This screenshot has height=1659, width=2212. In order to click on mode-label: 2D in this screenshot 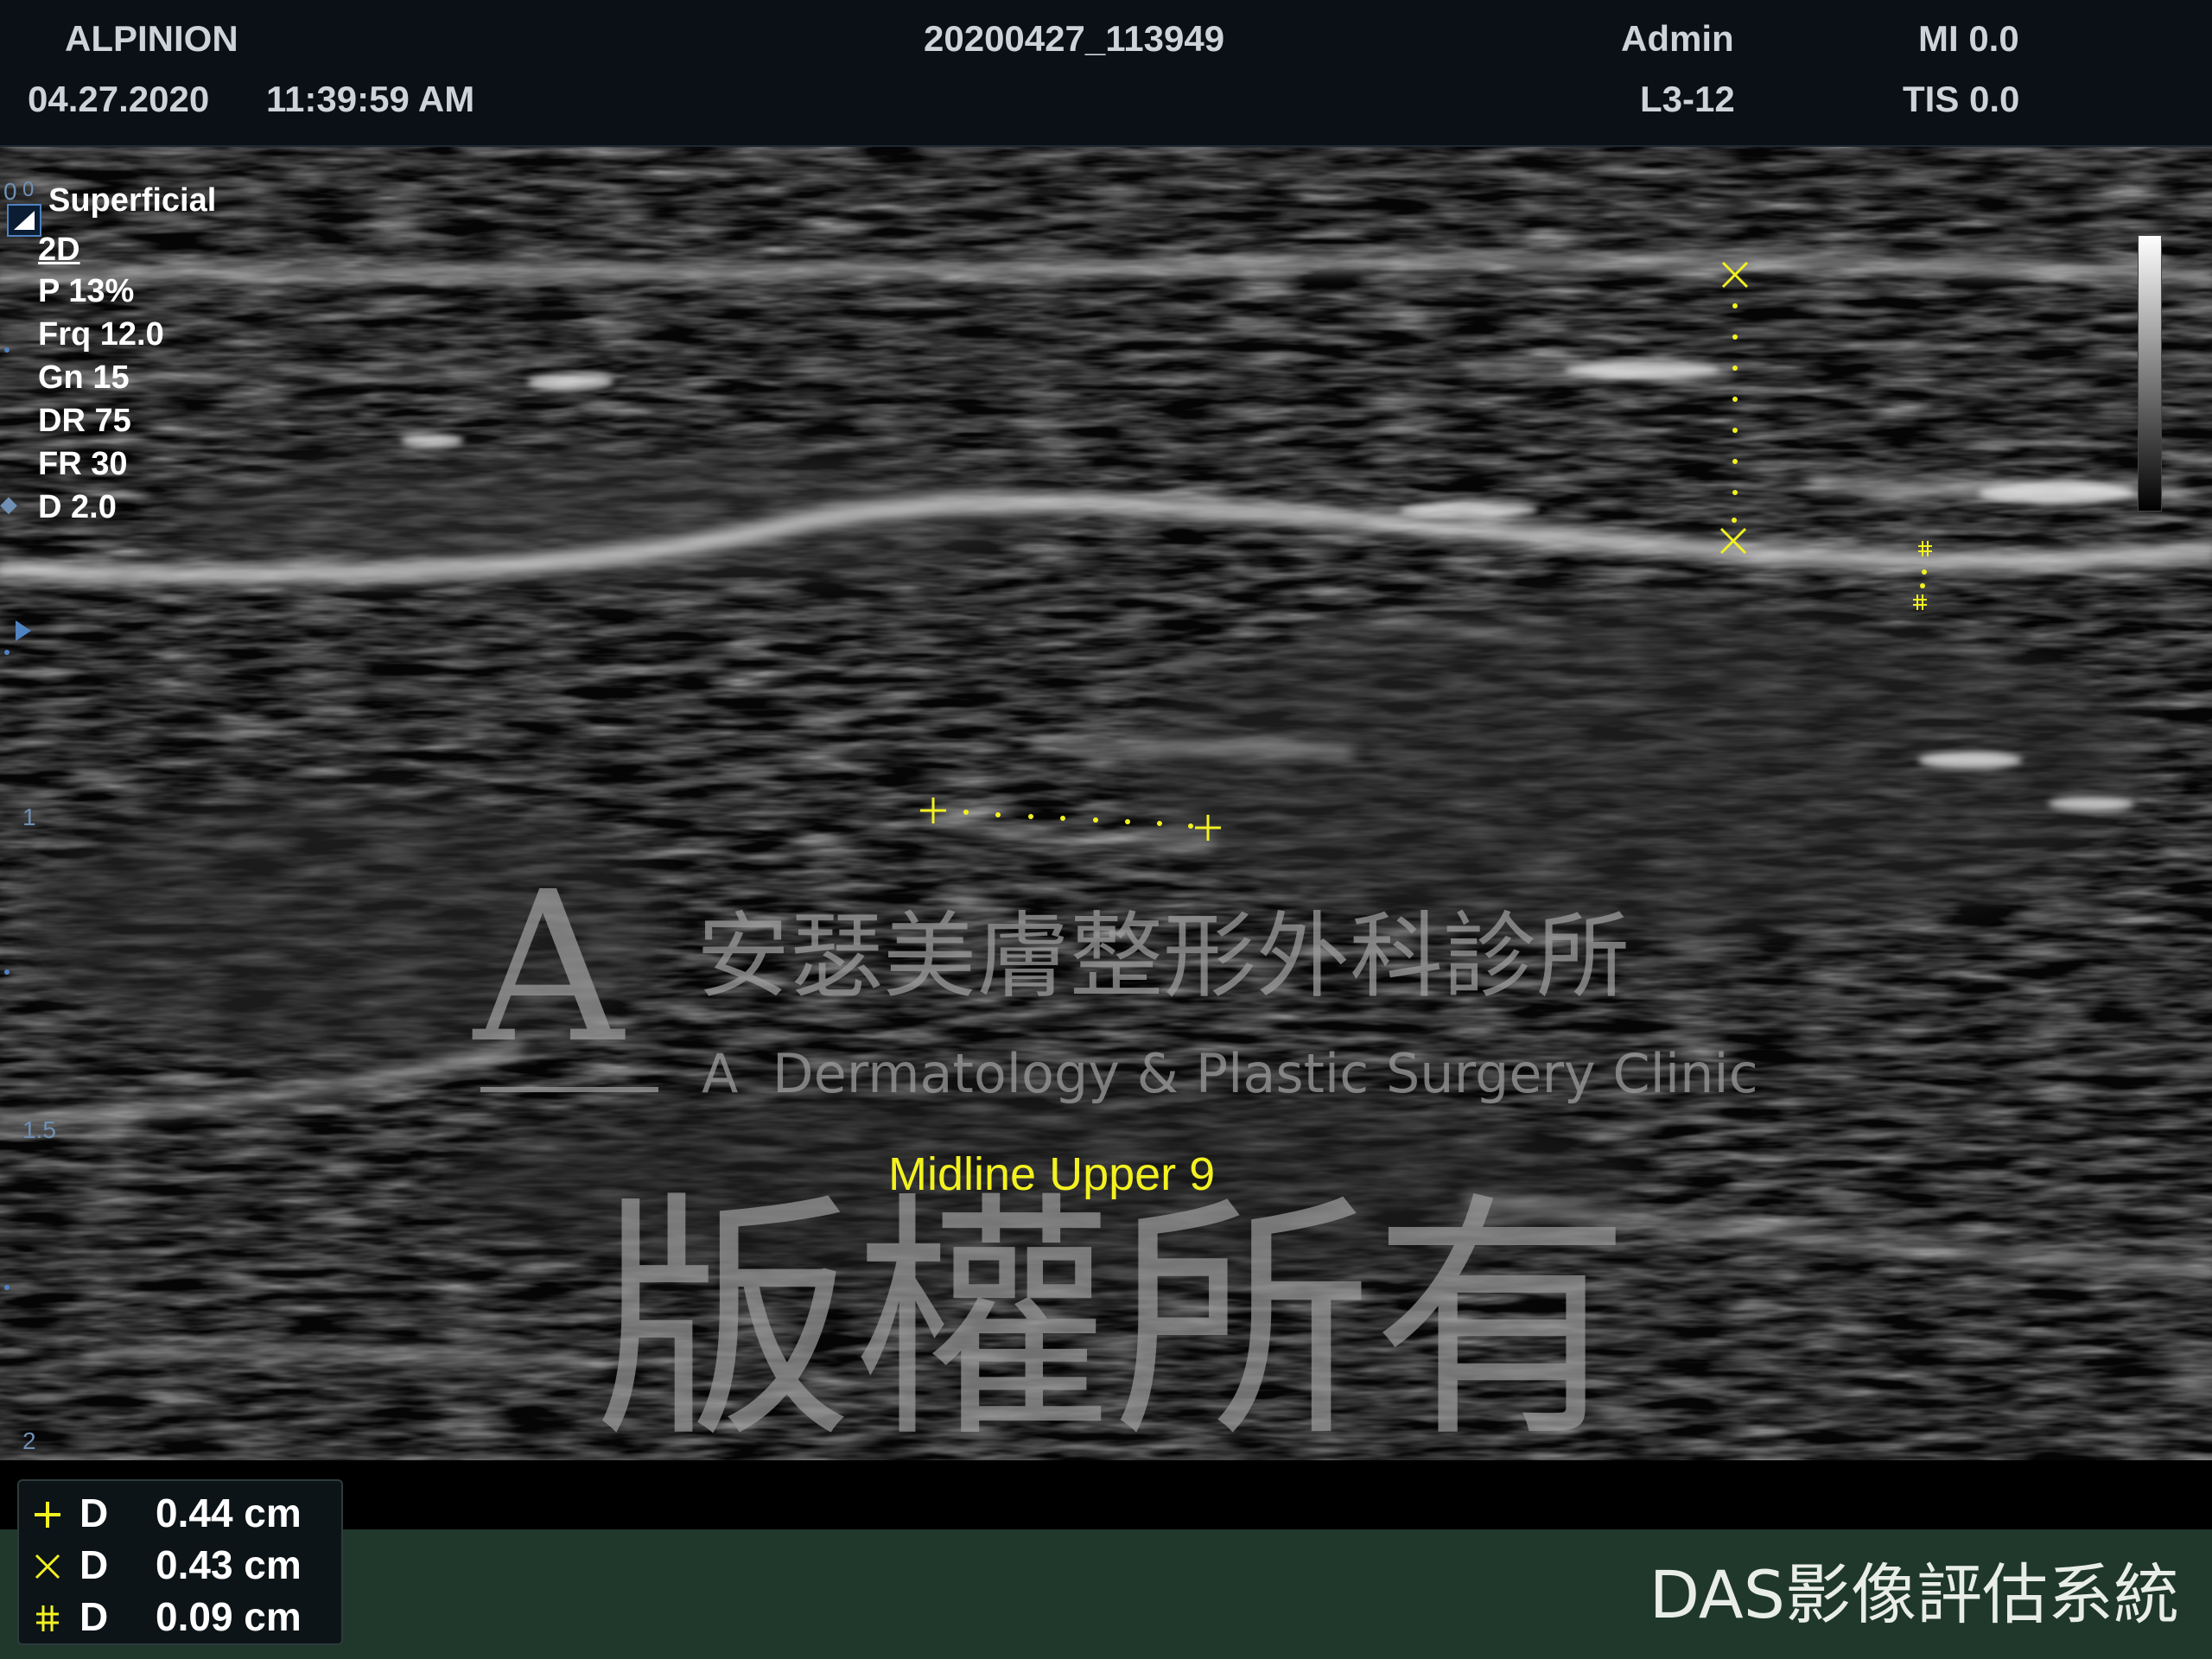, I will do `click(59, 249)`.